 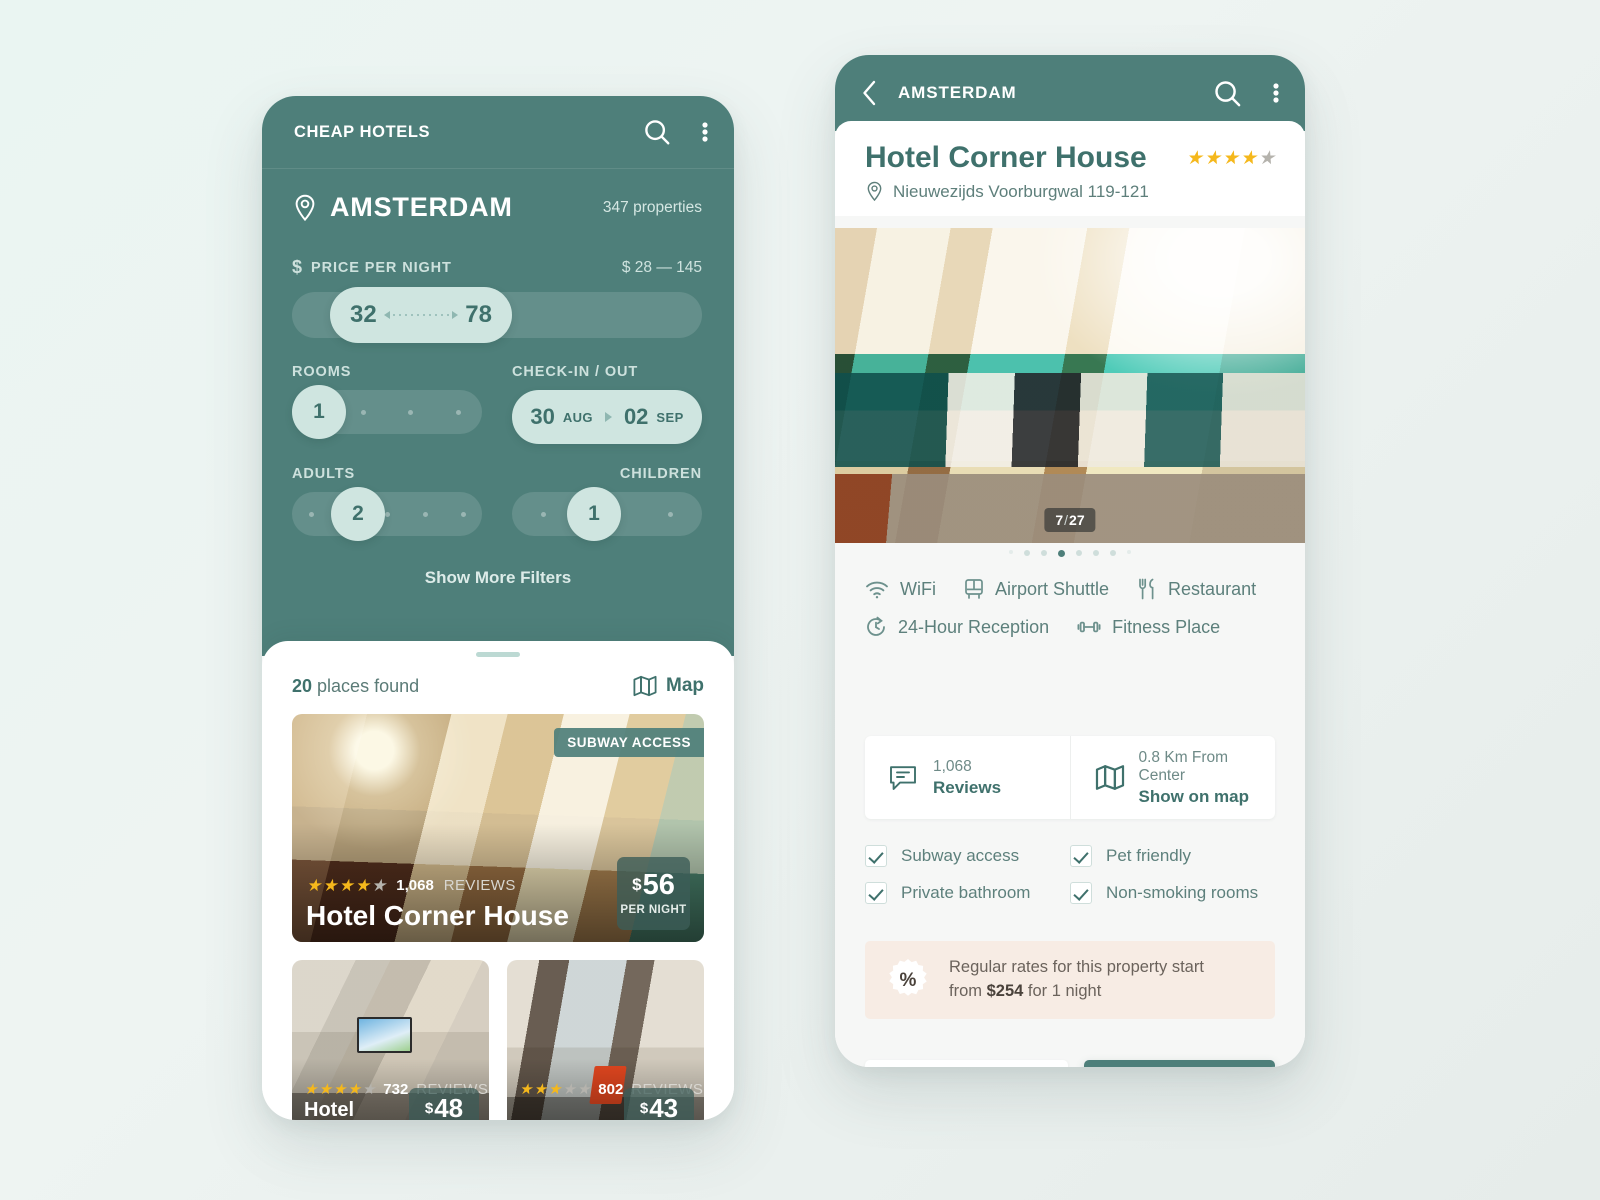 What do you see at coordinates (960, 855) in the screenshot?
I see `feature-label: Subway access` at bounding box center [960, 855].